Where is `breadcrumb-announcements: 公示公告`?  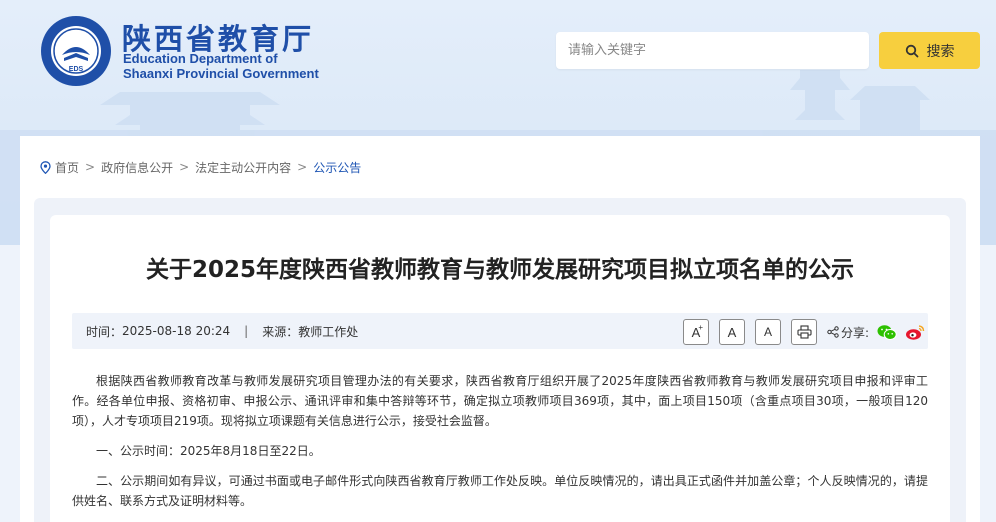
breadcrumb-announcements: 公示公告 is located at coordinates (337, 167).